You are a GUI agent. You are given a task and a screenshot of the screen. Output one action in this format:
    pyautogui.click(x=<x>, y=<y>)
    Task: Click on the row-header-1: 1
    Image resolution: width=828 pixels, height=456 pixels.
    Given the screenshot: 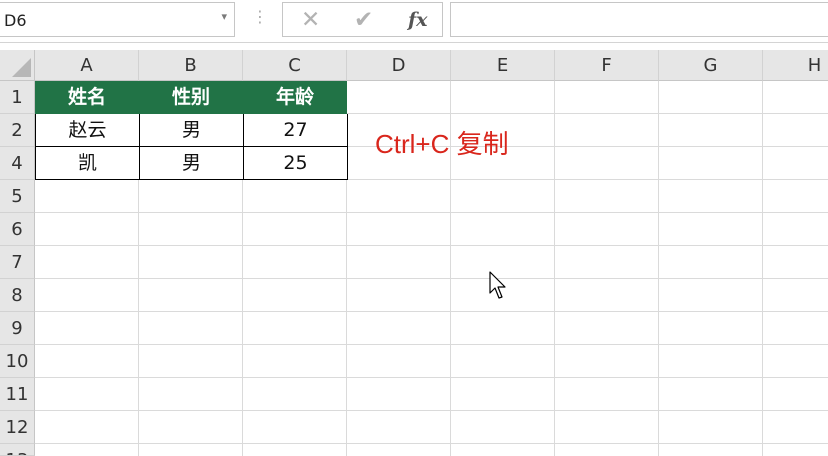 What is the action you would take?
    pyautogui.click(x=17, y=97)
    